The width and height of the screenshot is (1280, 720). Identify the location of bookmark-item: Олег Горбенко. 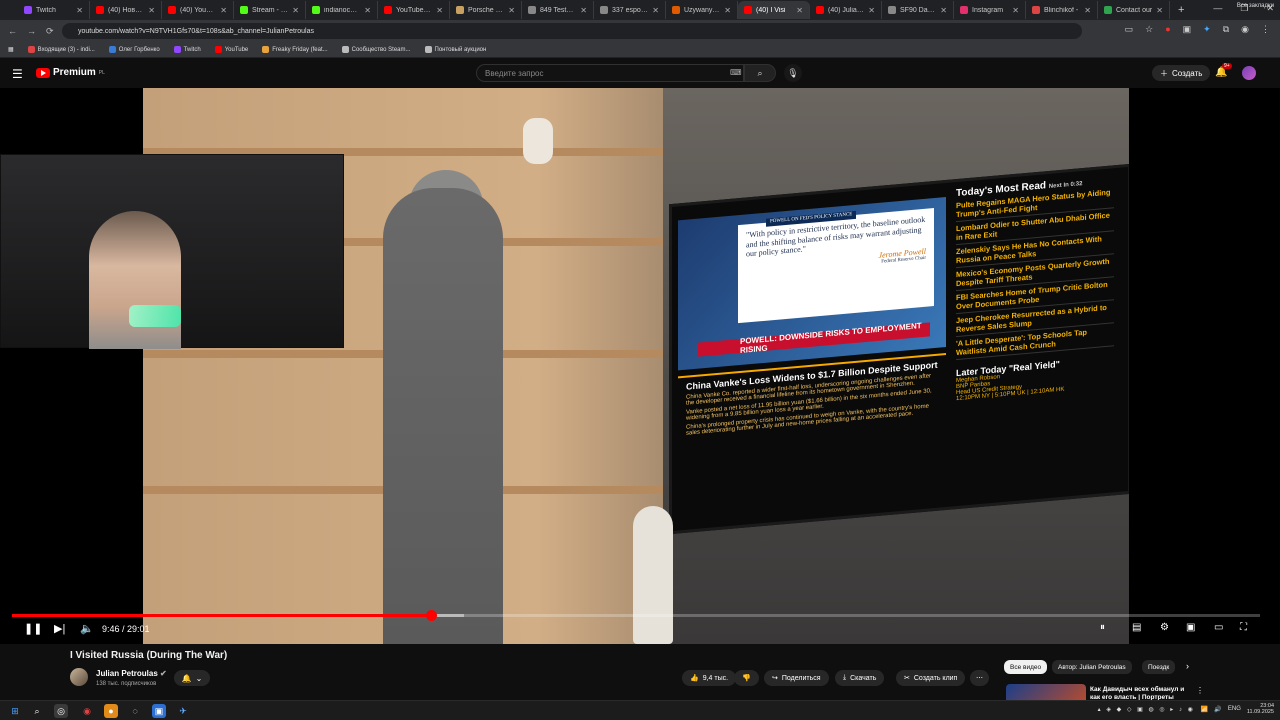
(134, 49).